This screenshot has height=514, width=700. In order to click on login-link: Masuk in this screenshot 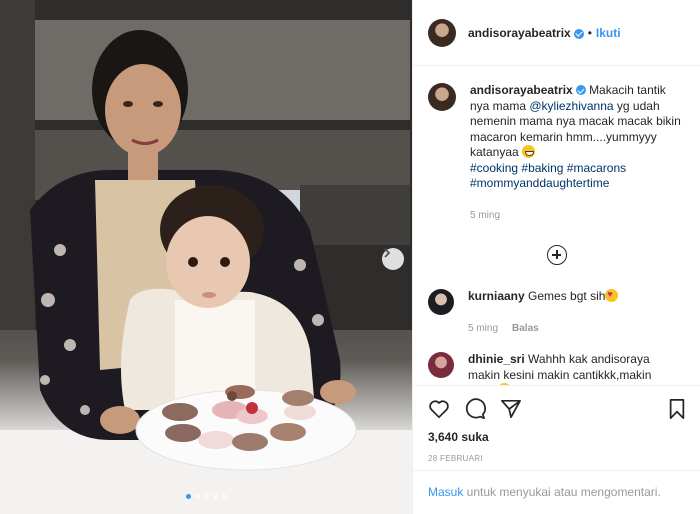, I will do `click(445, 492)`.